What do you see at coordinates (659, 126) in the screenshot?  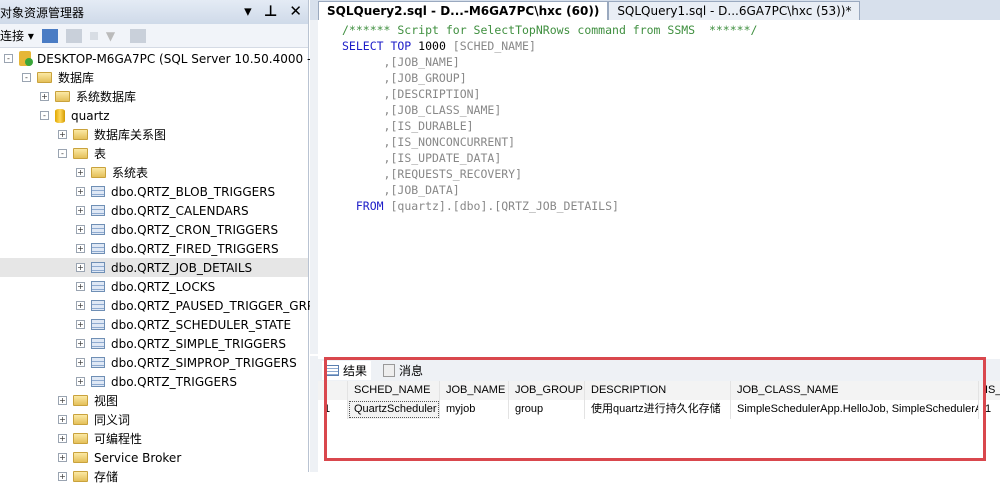 I see `code-line: ,[IS_DURABLE]` at bounding box center [659, 126].